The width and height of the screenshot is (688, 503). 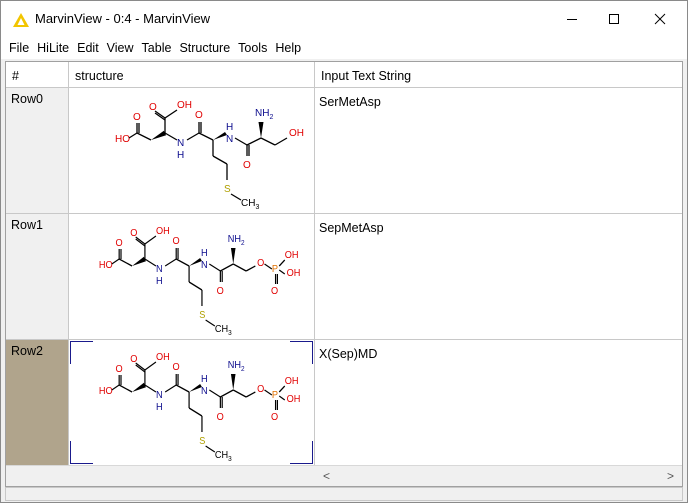 I want to click on minimize-button, so click(x=572, y=19).